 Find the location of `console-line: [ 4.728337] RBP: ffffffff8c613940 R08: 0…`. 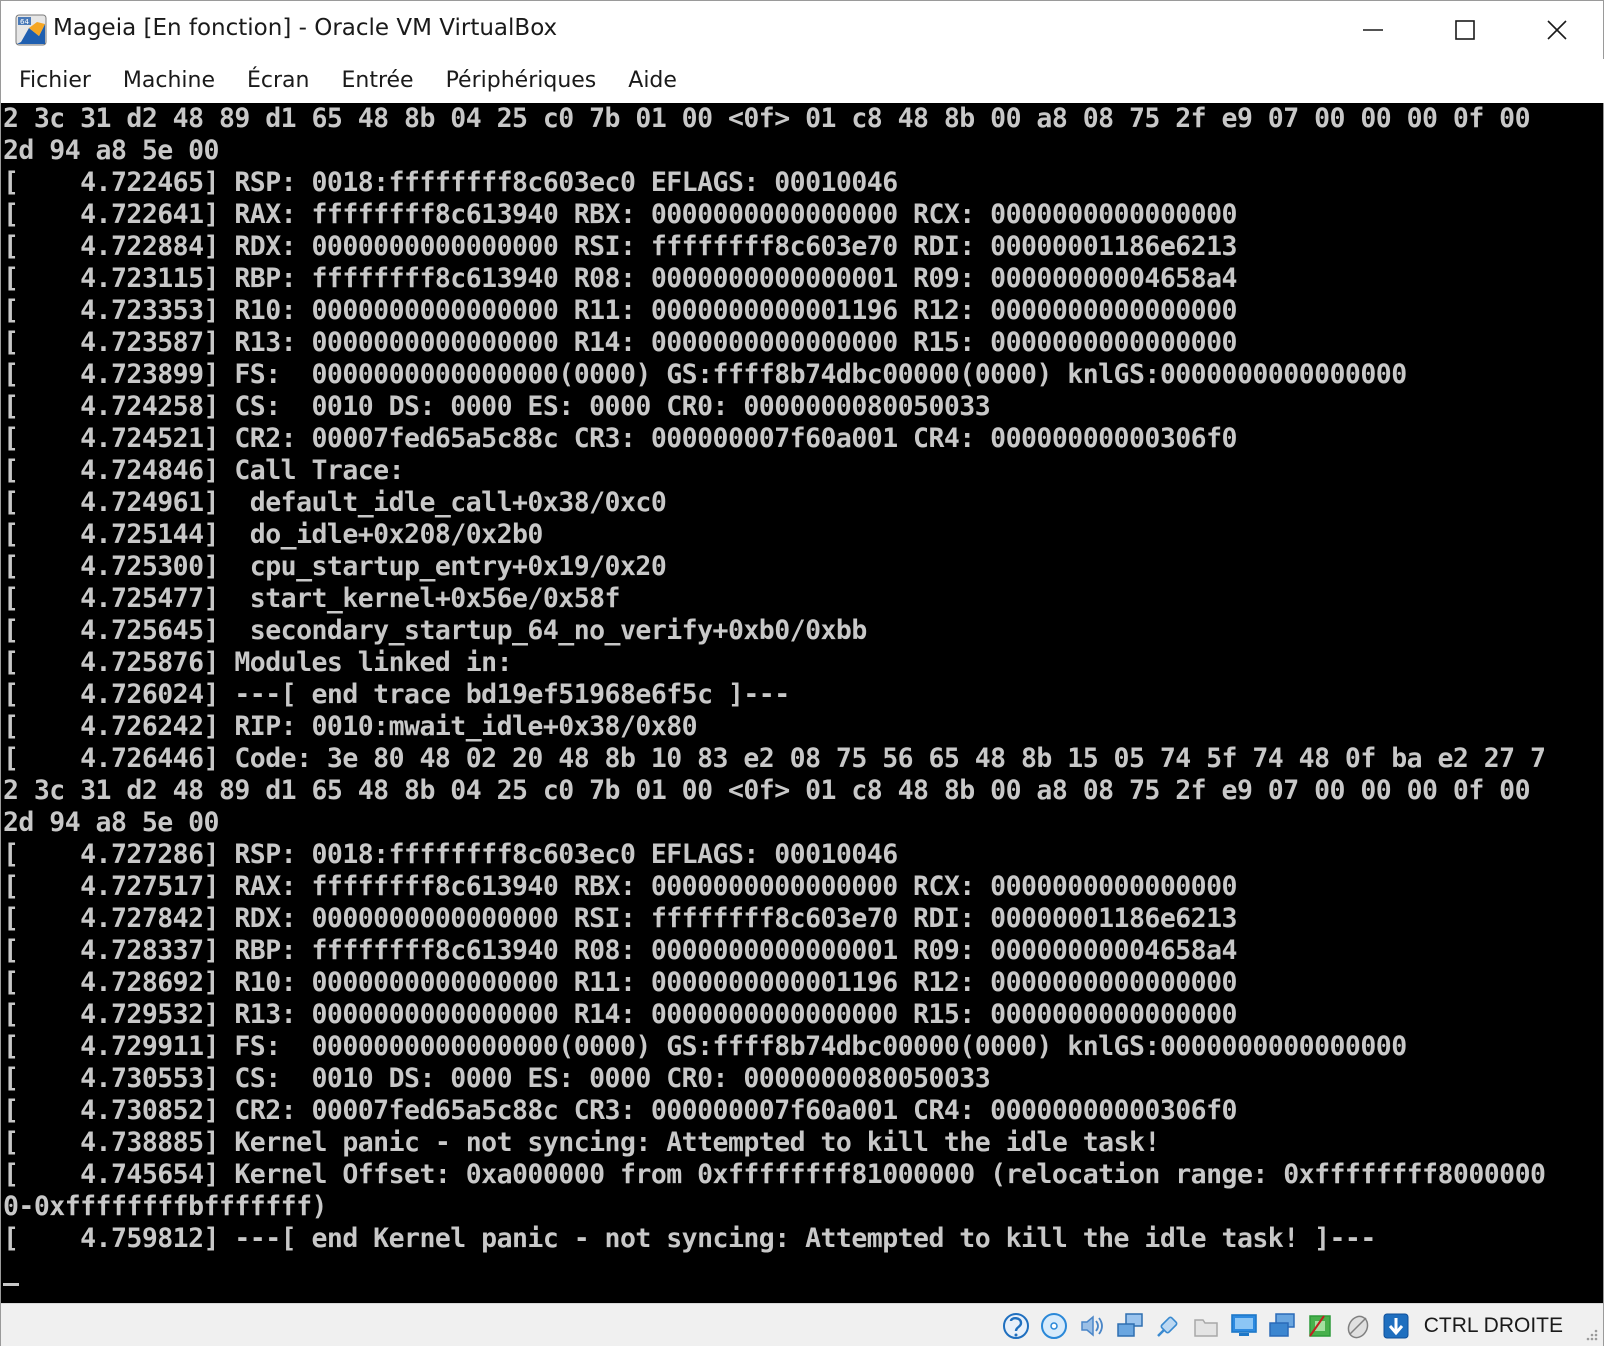

console-line: [ 4.728337] RBP: ffffffff8c613940 R08: 0… is located at coordinates (620, 950).